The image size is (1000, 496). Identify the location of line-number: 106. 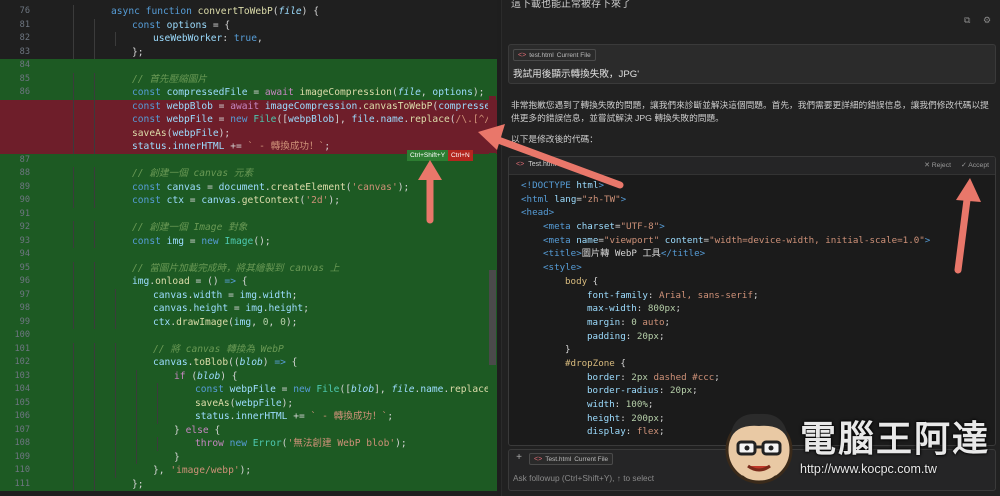
(22, 416).